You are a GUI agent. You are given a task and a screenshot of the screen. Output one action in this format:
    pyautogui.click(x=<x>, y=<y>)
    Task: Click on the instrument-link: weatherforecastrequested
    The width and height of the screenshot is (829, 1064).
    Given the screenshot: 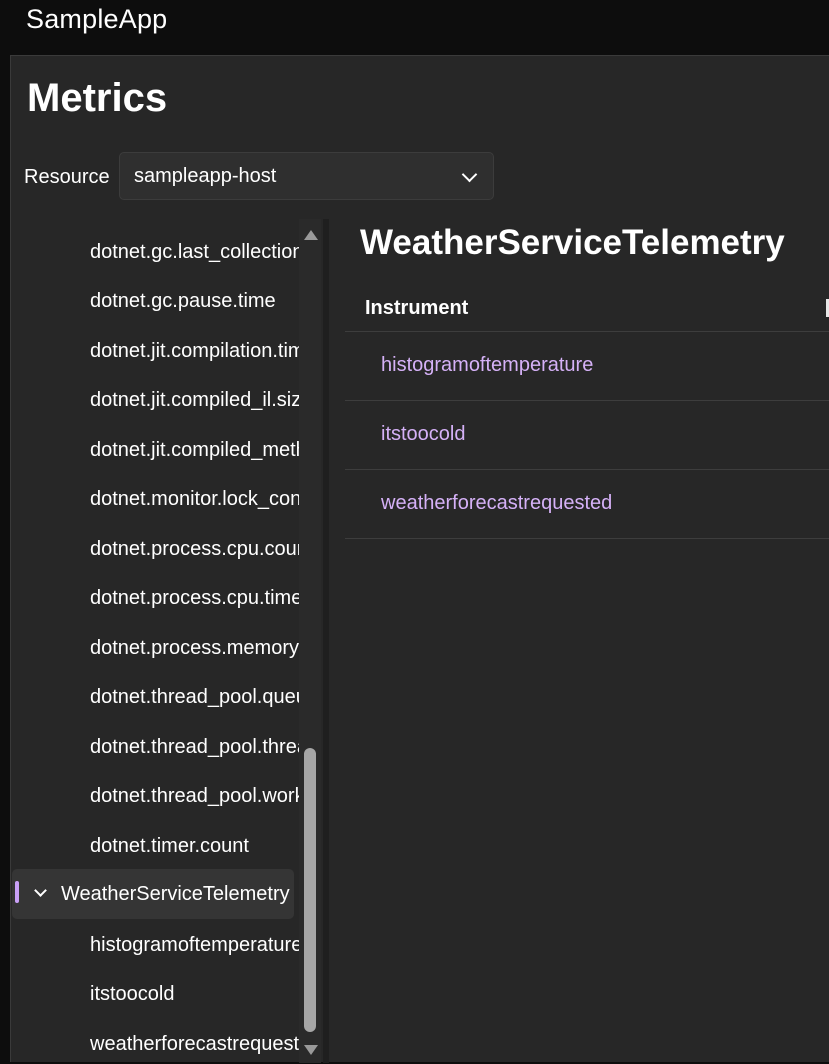 What is the action you would take?
    pyautogui.click(x=496, y=503)
    